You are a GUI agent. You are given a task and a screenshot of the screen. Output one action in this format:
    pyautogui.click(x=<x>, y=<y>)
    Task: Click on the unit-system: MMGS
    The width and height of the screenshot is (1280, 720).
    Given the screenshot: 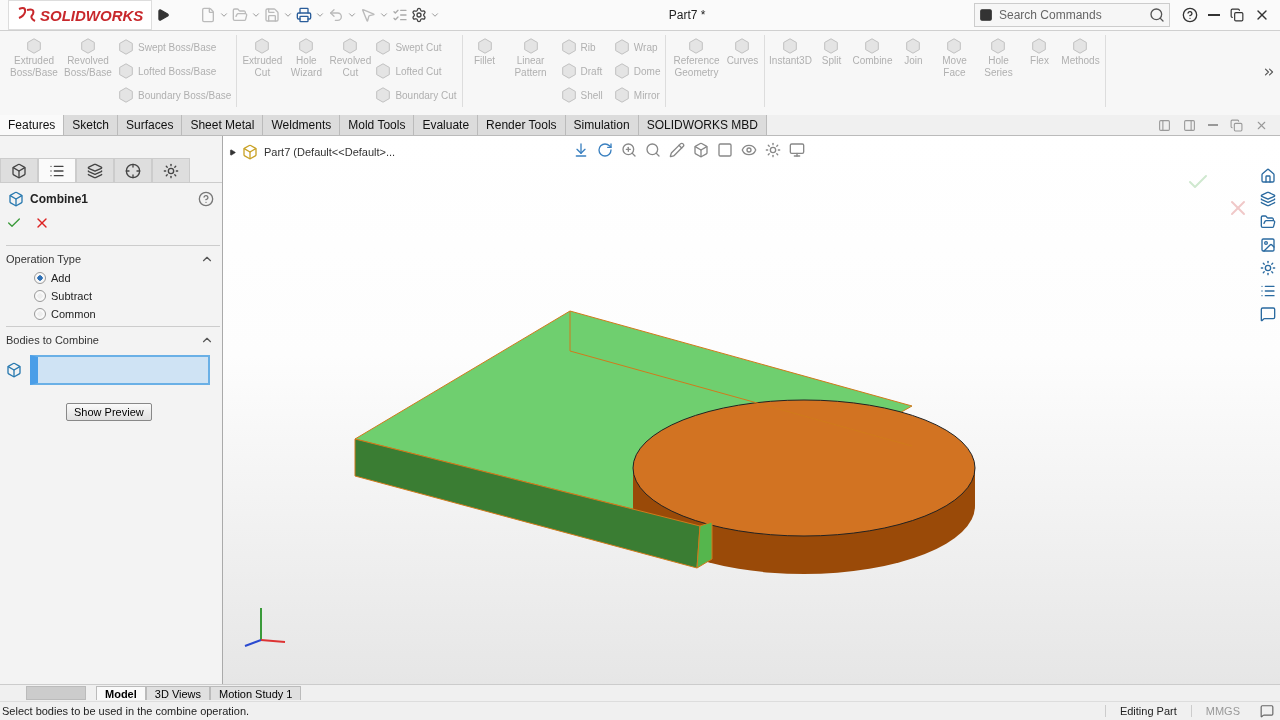 What is the action you would take?
    pyautogui.click(x=1222, y=711)
    